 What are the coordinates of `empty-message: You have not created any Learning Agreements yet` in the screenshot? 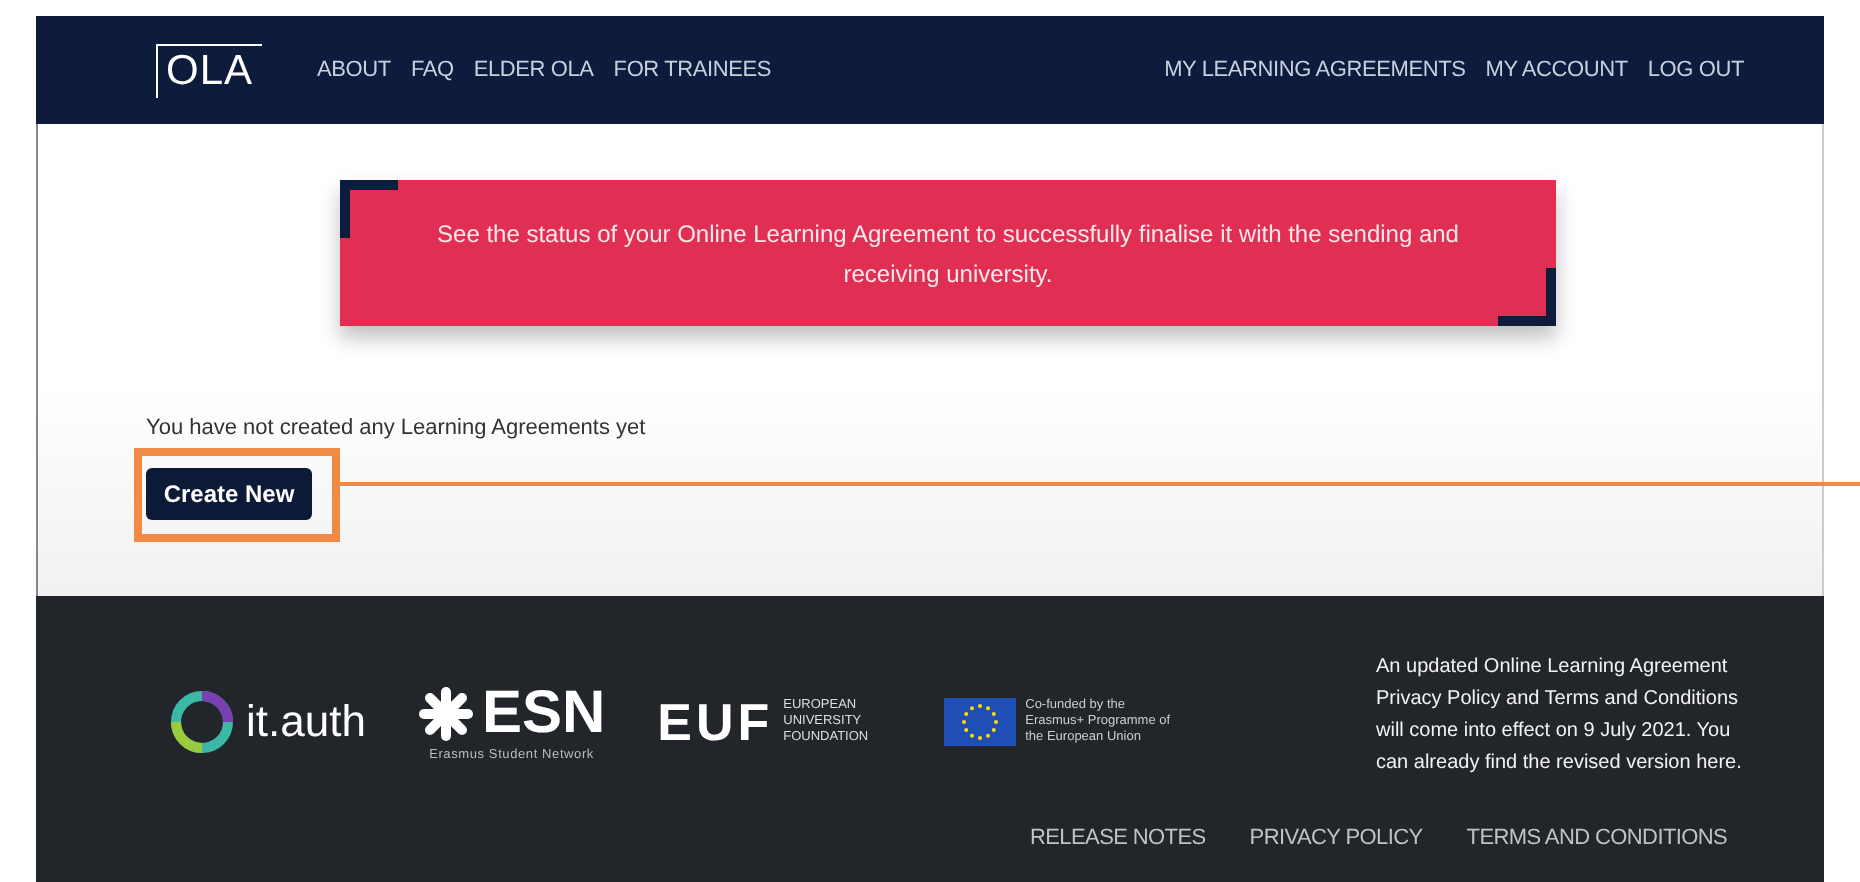 It's located at (397, 428).